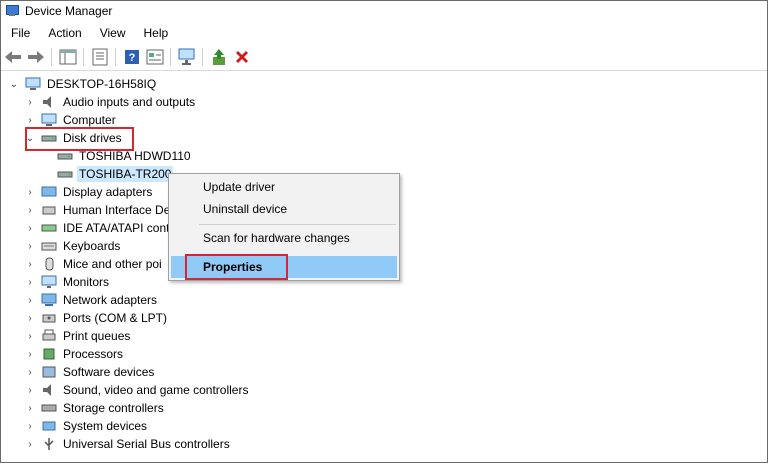  Describe the element at coordinates (49, 246) in the screenshot. I see `keyboard-icon` at that location.